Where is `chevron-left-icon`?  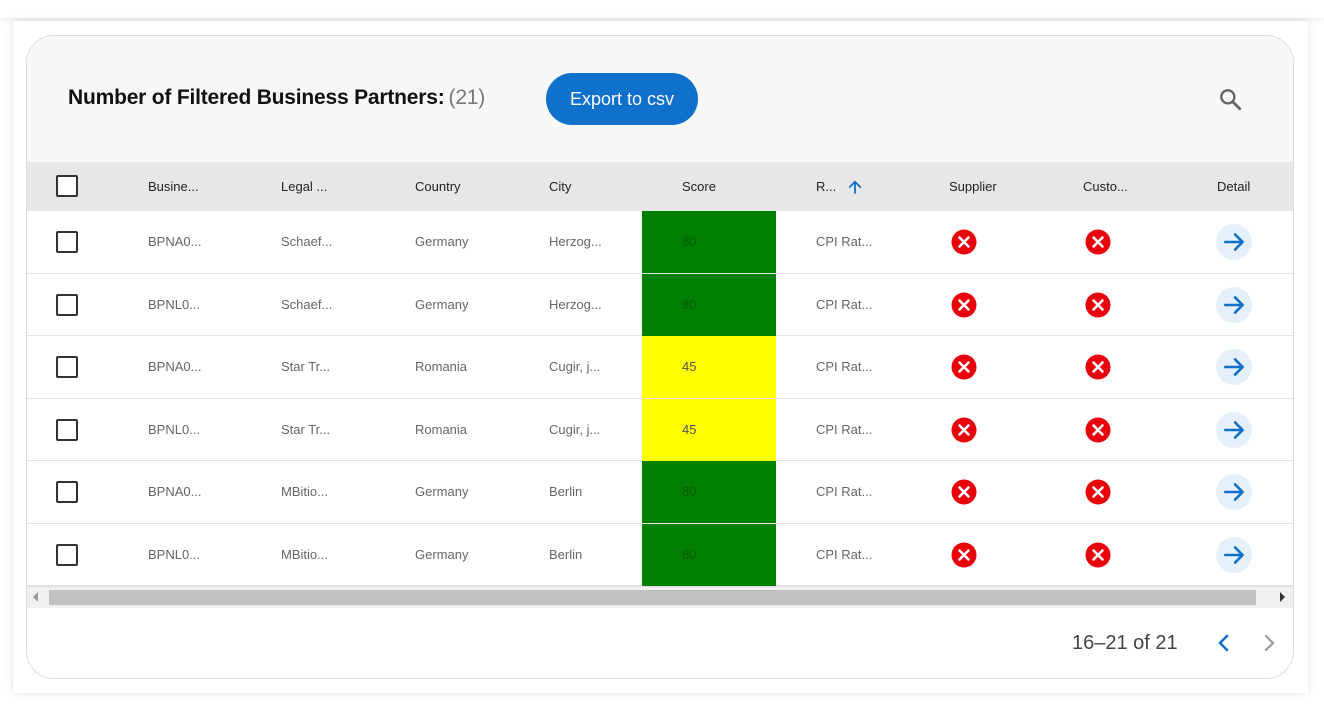
chevron-left-icon is located at coordinates (1224, 643).